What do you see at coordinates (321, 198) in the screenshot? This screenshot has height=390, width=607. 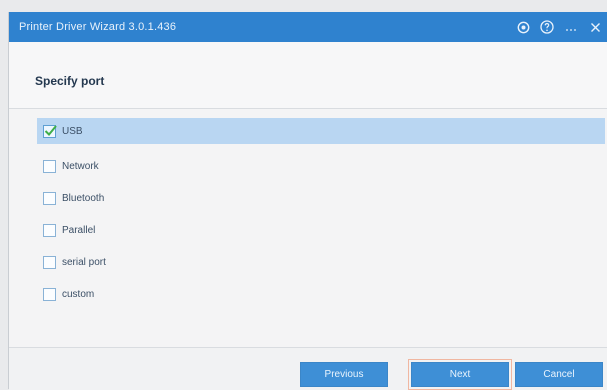 I see `port-option-bluetooth: Bluetooth` at bounding box center [321, 198].